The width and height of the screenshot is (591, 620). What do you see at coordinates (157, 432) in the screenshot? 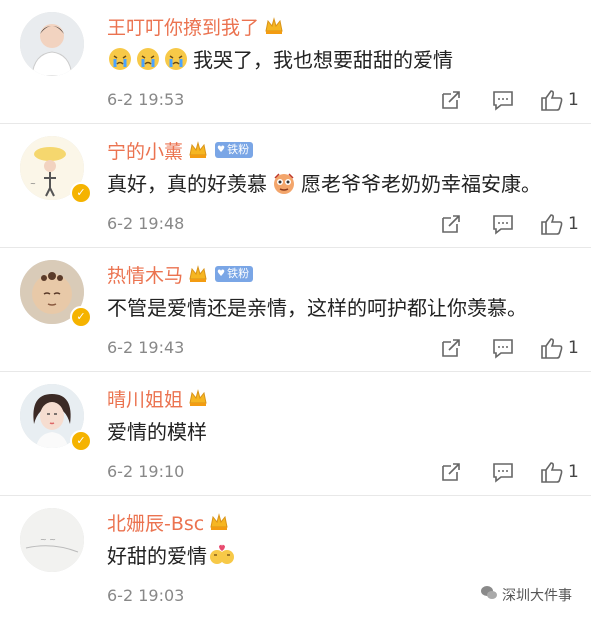
I see `comment-text: 爱情的模样` at bounding box center [157, 432].